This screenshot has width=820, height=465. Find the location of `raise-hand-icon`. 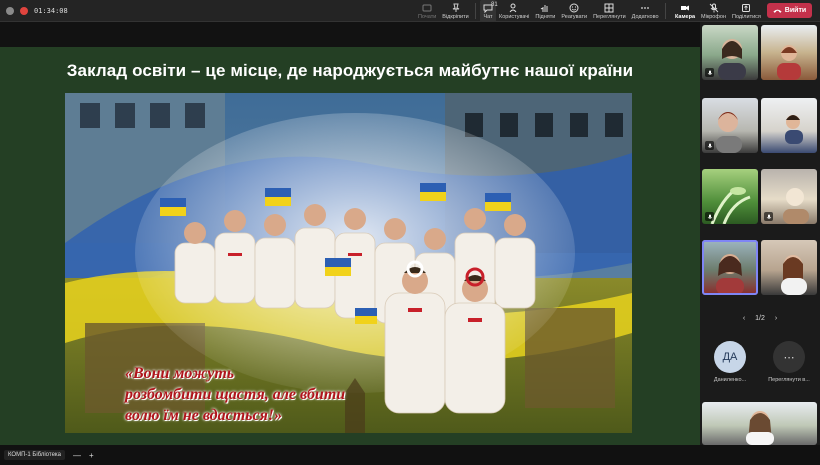

raise-hand-icon is located at coordinates (544, 8).